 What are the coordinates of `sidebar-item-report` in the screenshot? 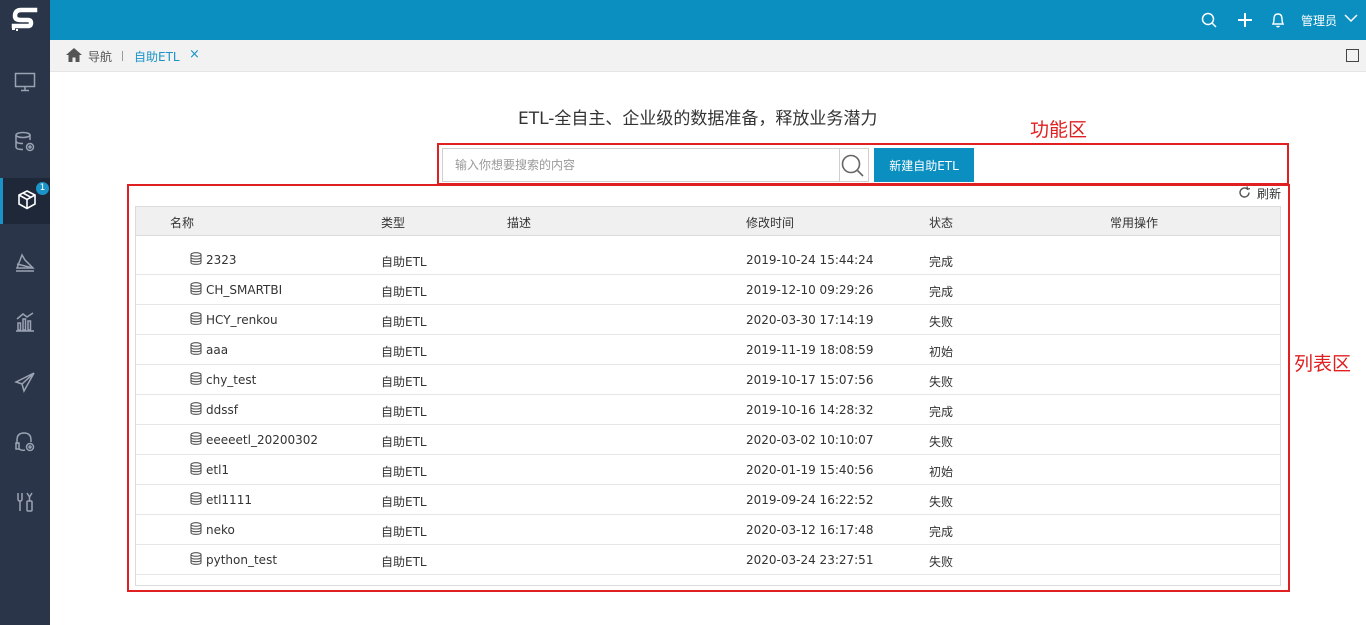 It's located at (25, 323).